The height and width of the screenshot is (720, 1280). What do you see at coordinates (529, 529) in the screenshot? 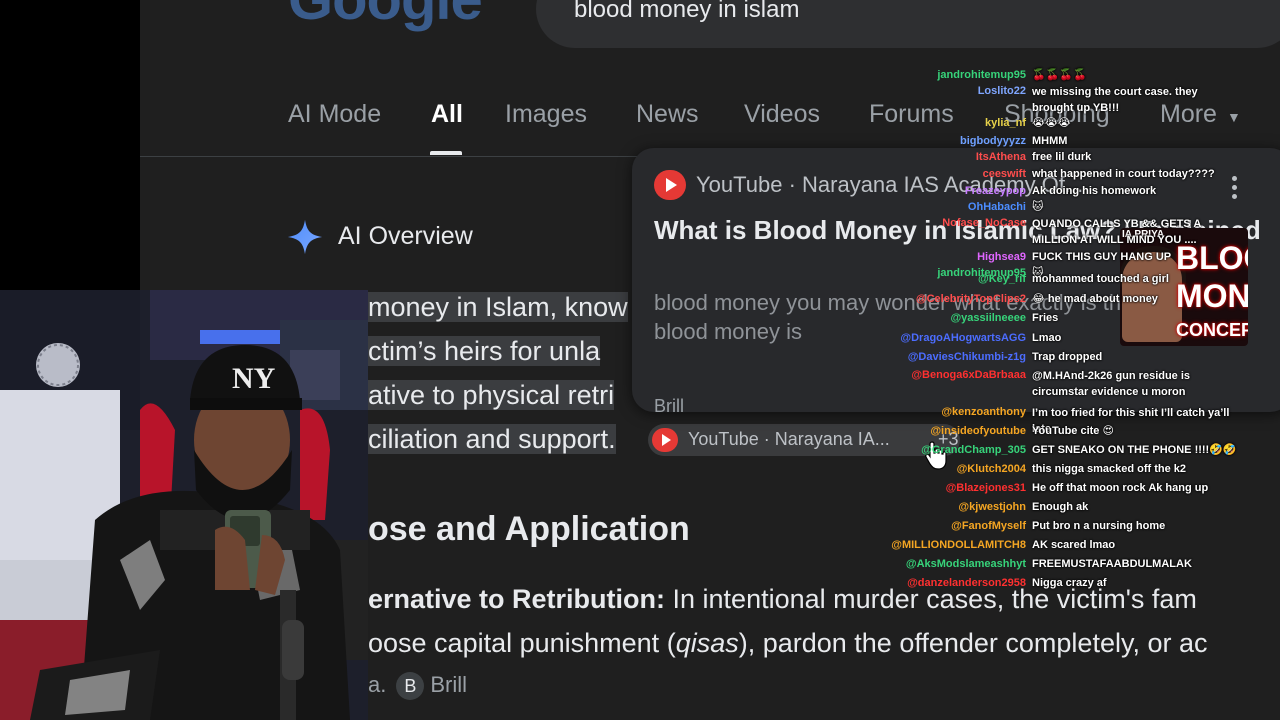
I see `section-heading: ose and Application` at bounding box center [529, 529].